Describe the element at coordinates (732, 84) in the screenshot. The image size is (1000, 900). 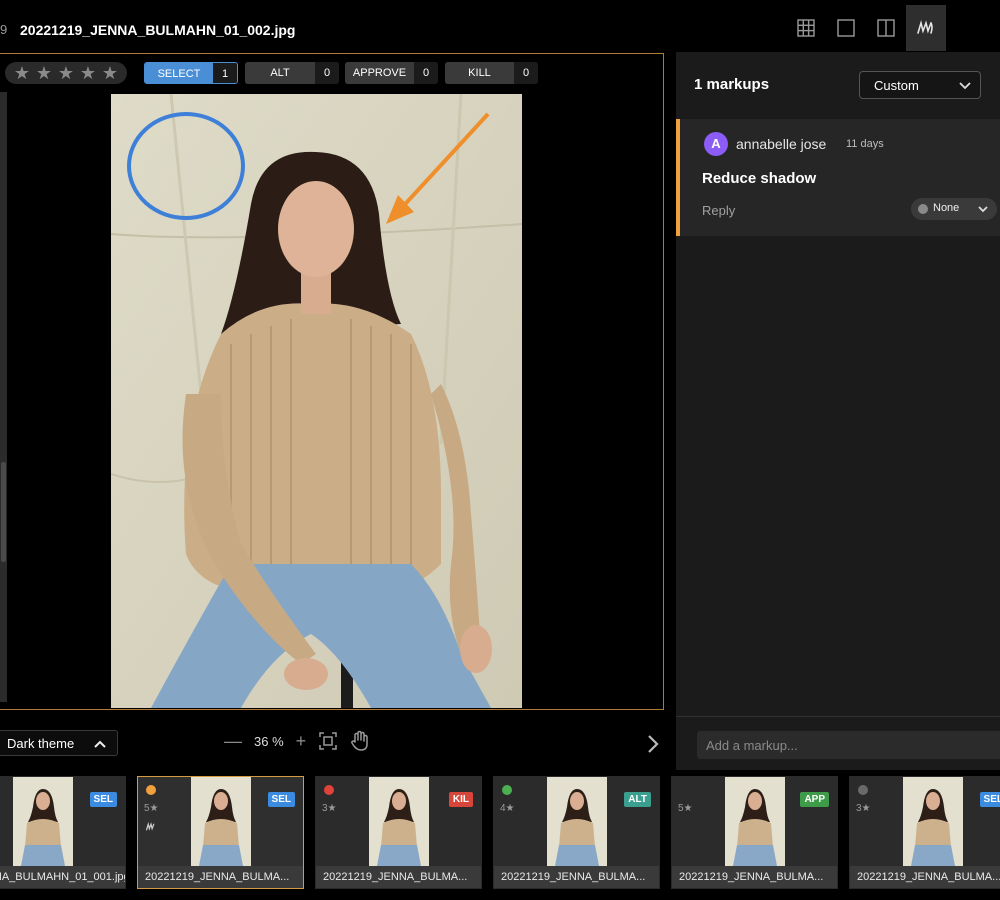
I see `markups-count-title: 1 markups` at that location.